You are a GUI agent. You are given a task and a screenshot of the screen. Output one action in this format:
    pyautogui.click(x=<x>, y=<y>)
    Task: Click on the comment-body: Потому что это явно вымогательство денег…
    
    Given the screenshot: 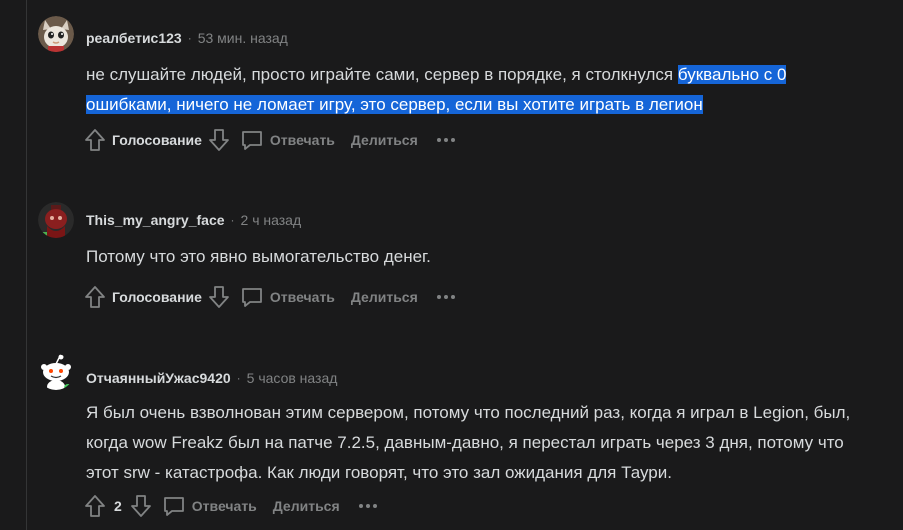 What is the action you would take?
    pyautogui.click(x=258, y=257)
    